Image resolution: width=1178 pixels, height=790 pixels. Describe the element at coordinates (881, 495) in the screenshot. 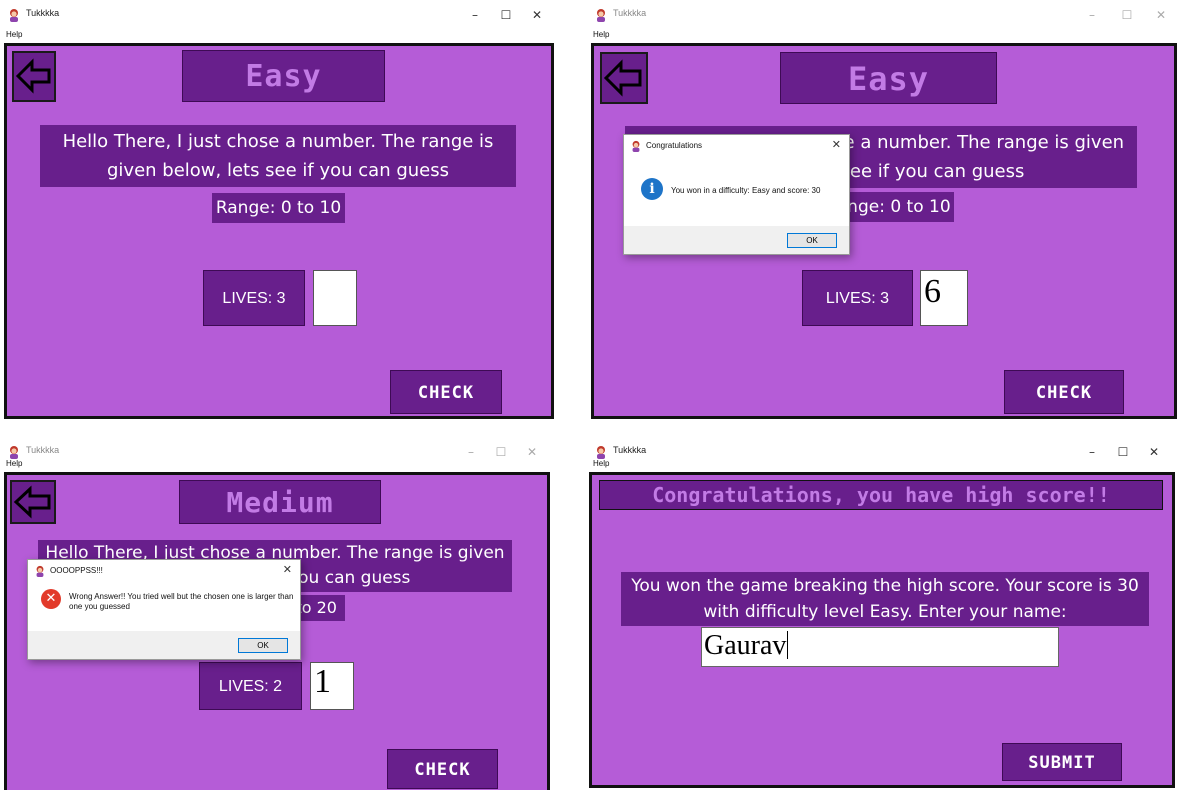

I see `high-score-header: Congratulations, you have high score!!` at that location.